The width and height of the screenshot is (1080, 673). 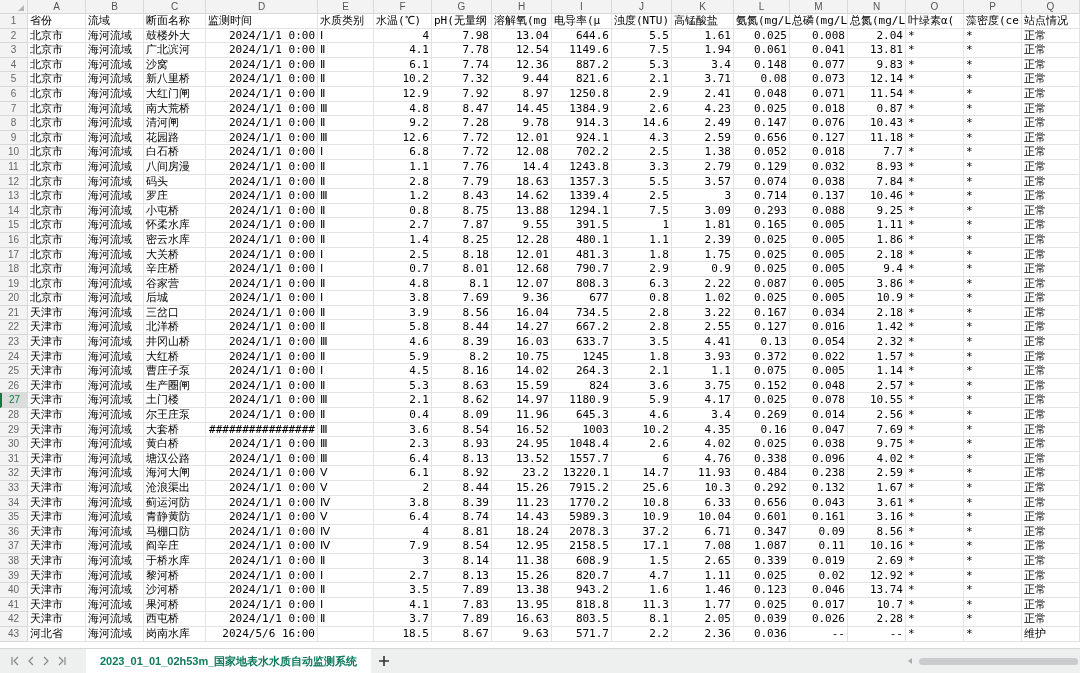 I want to click on column-title: 水温(℃), so click(x=403, y=21).